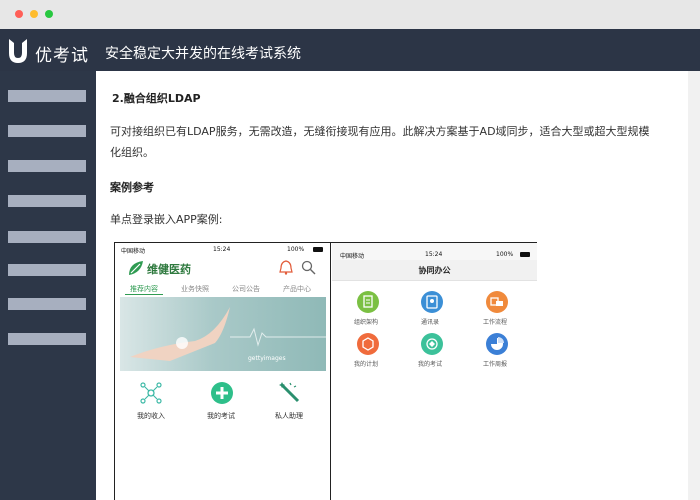 This screenshot has height=500, width=700. I want to click on grid-label-workflow: 工作流程, so click(495, 322).